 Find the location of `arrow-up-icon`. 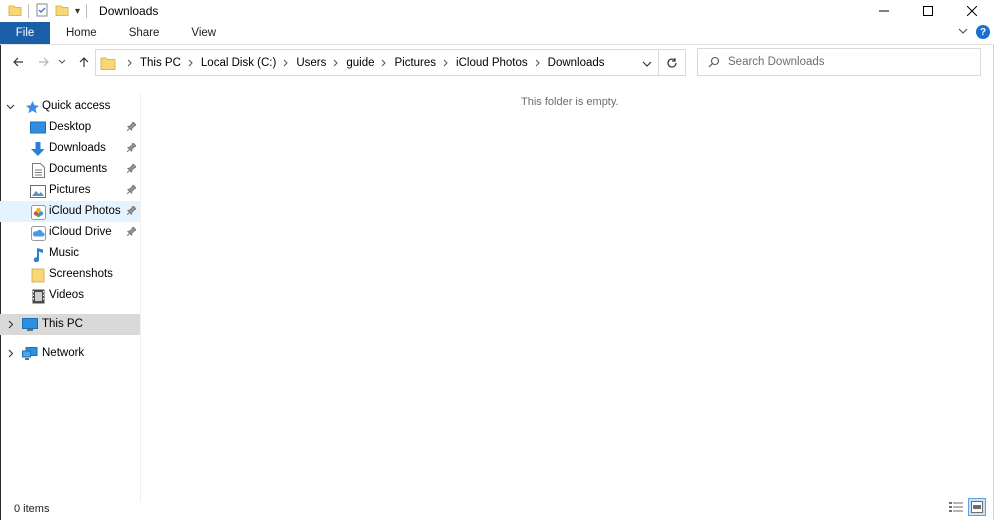

arrow-up-icon is located at coordinates (84, 62).